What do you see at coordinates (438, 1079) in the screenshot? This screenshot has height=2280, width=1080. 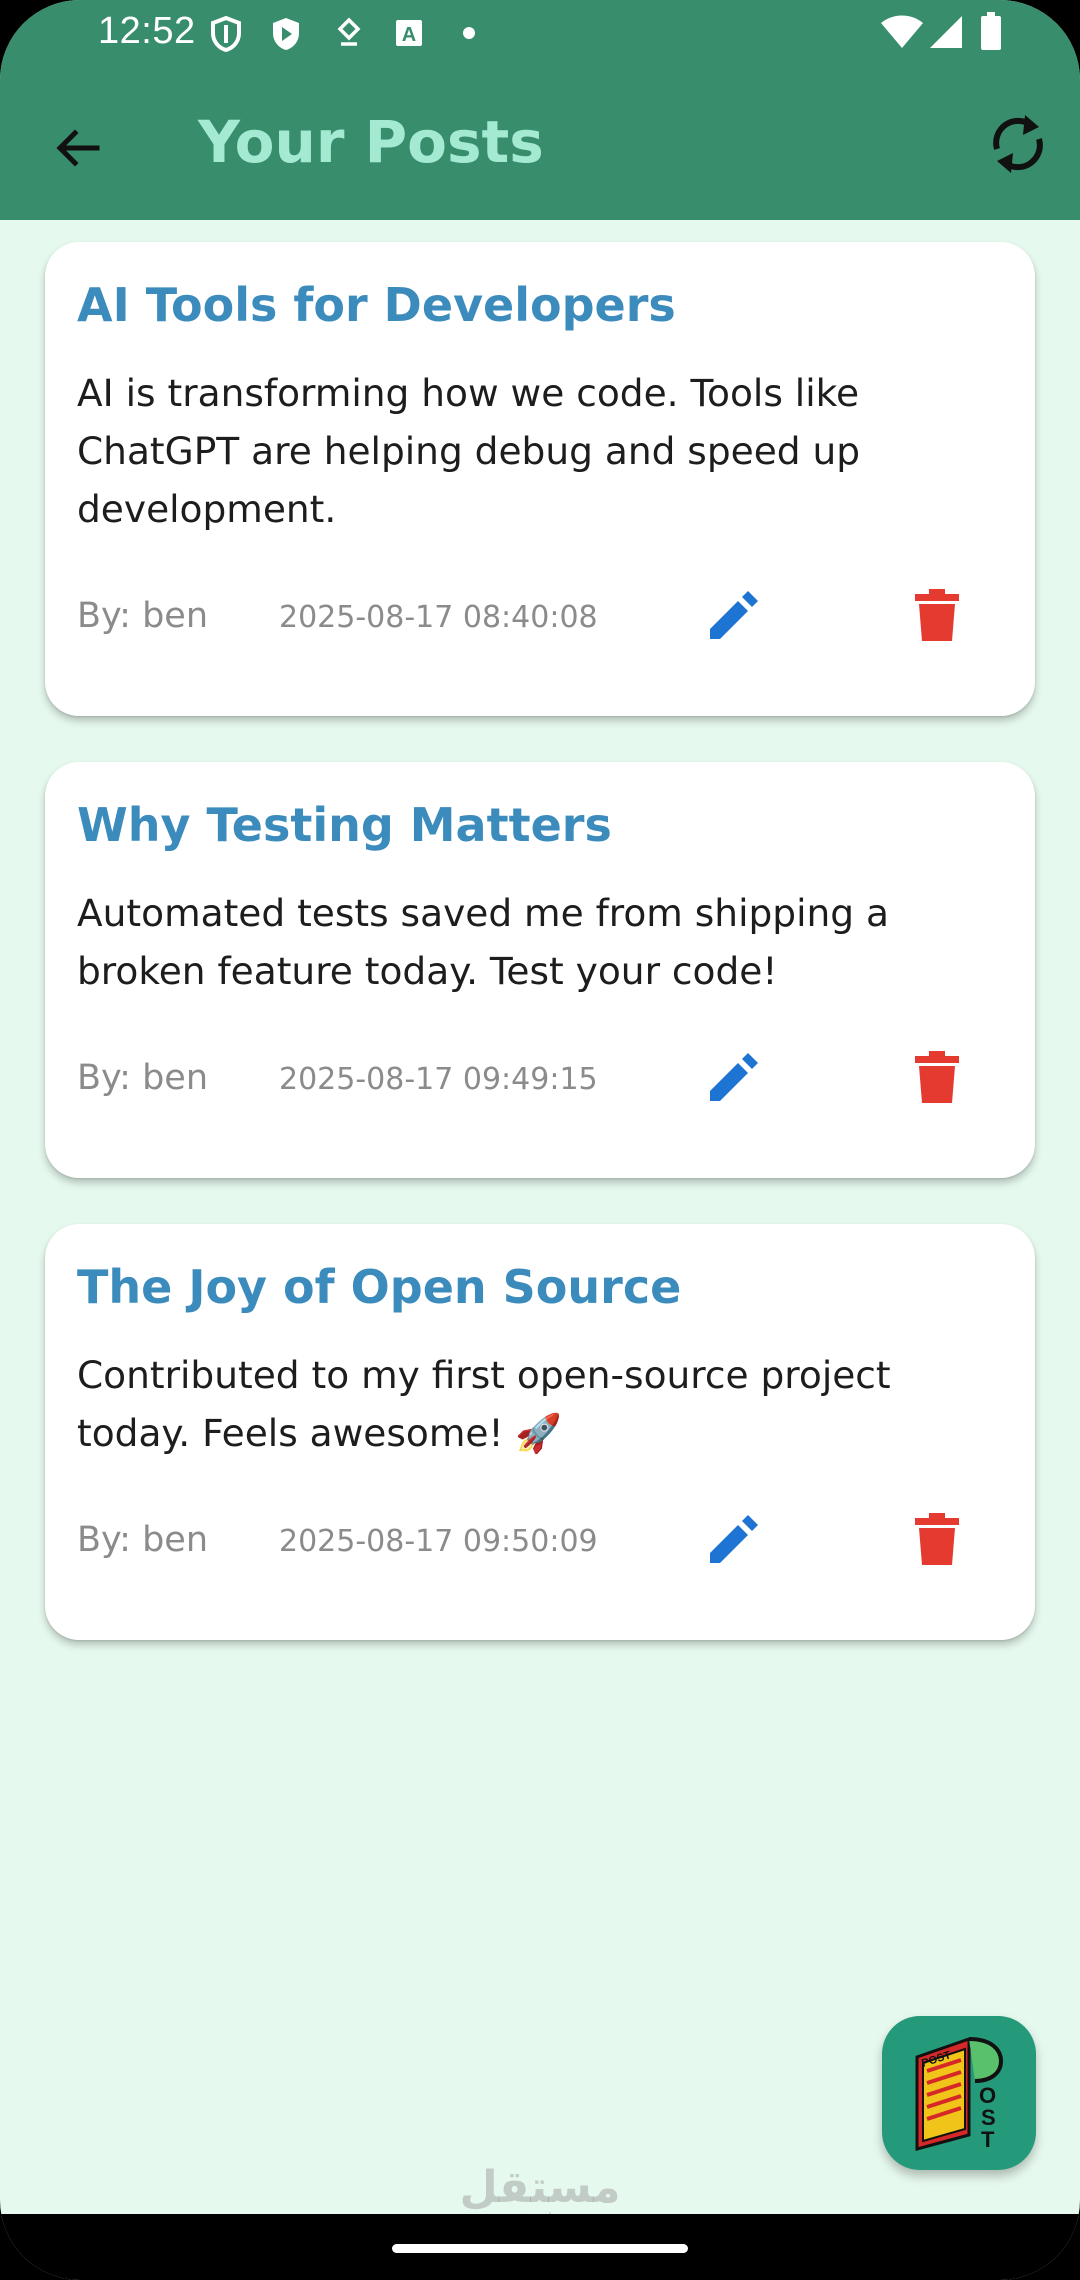 I see `post-date: 2025-08-17 09:49:15` at bounding box center [438, 1079].